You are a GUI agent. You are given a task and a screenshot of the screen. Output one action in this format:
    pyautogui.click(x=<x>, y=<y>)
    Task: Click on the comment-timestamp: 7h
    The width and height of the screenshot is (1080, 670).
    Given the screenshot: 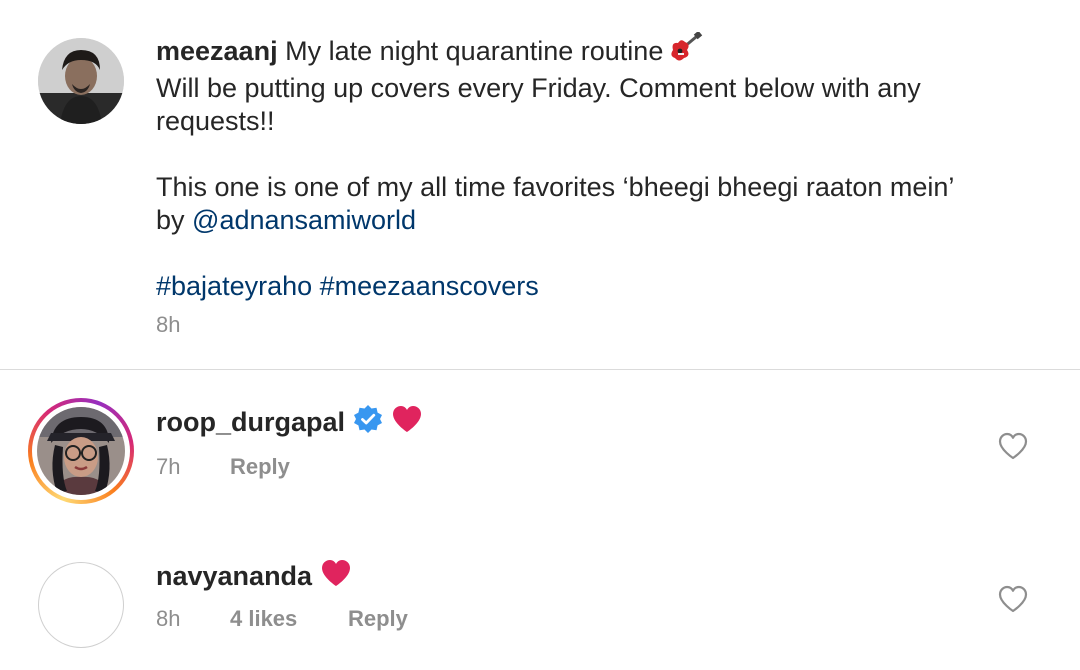 What is the action you would take?
    pyautogui.click(x=168, y=466)
    